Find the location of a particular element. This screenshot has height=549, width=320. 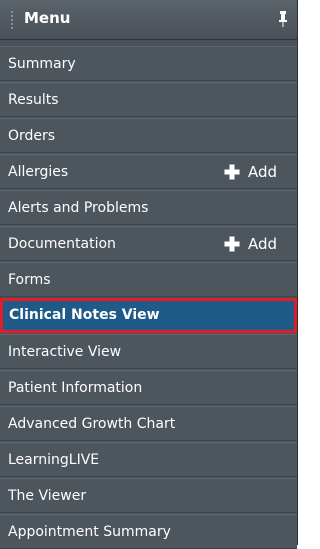

menu-item-forms: Forms is located at coordinates (148, 279).